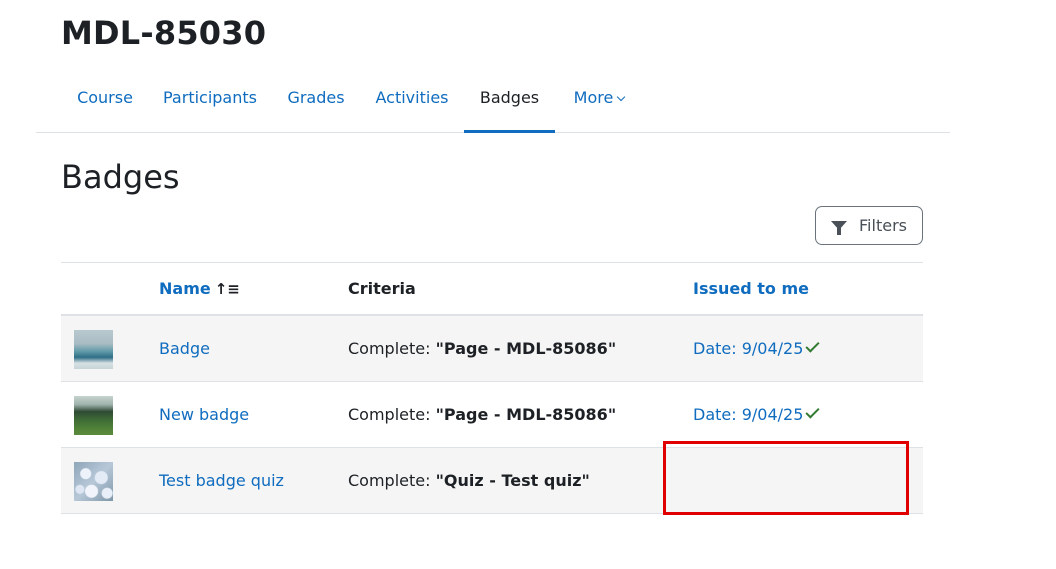  Describe the element at coordinates (621, 97) in the screenshot. I see `chevron-down-icon` at that location.